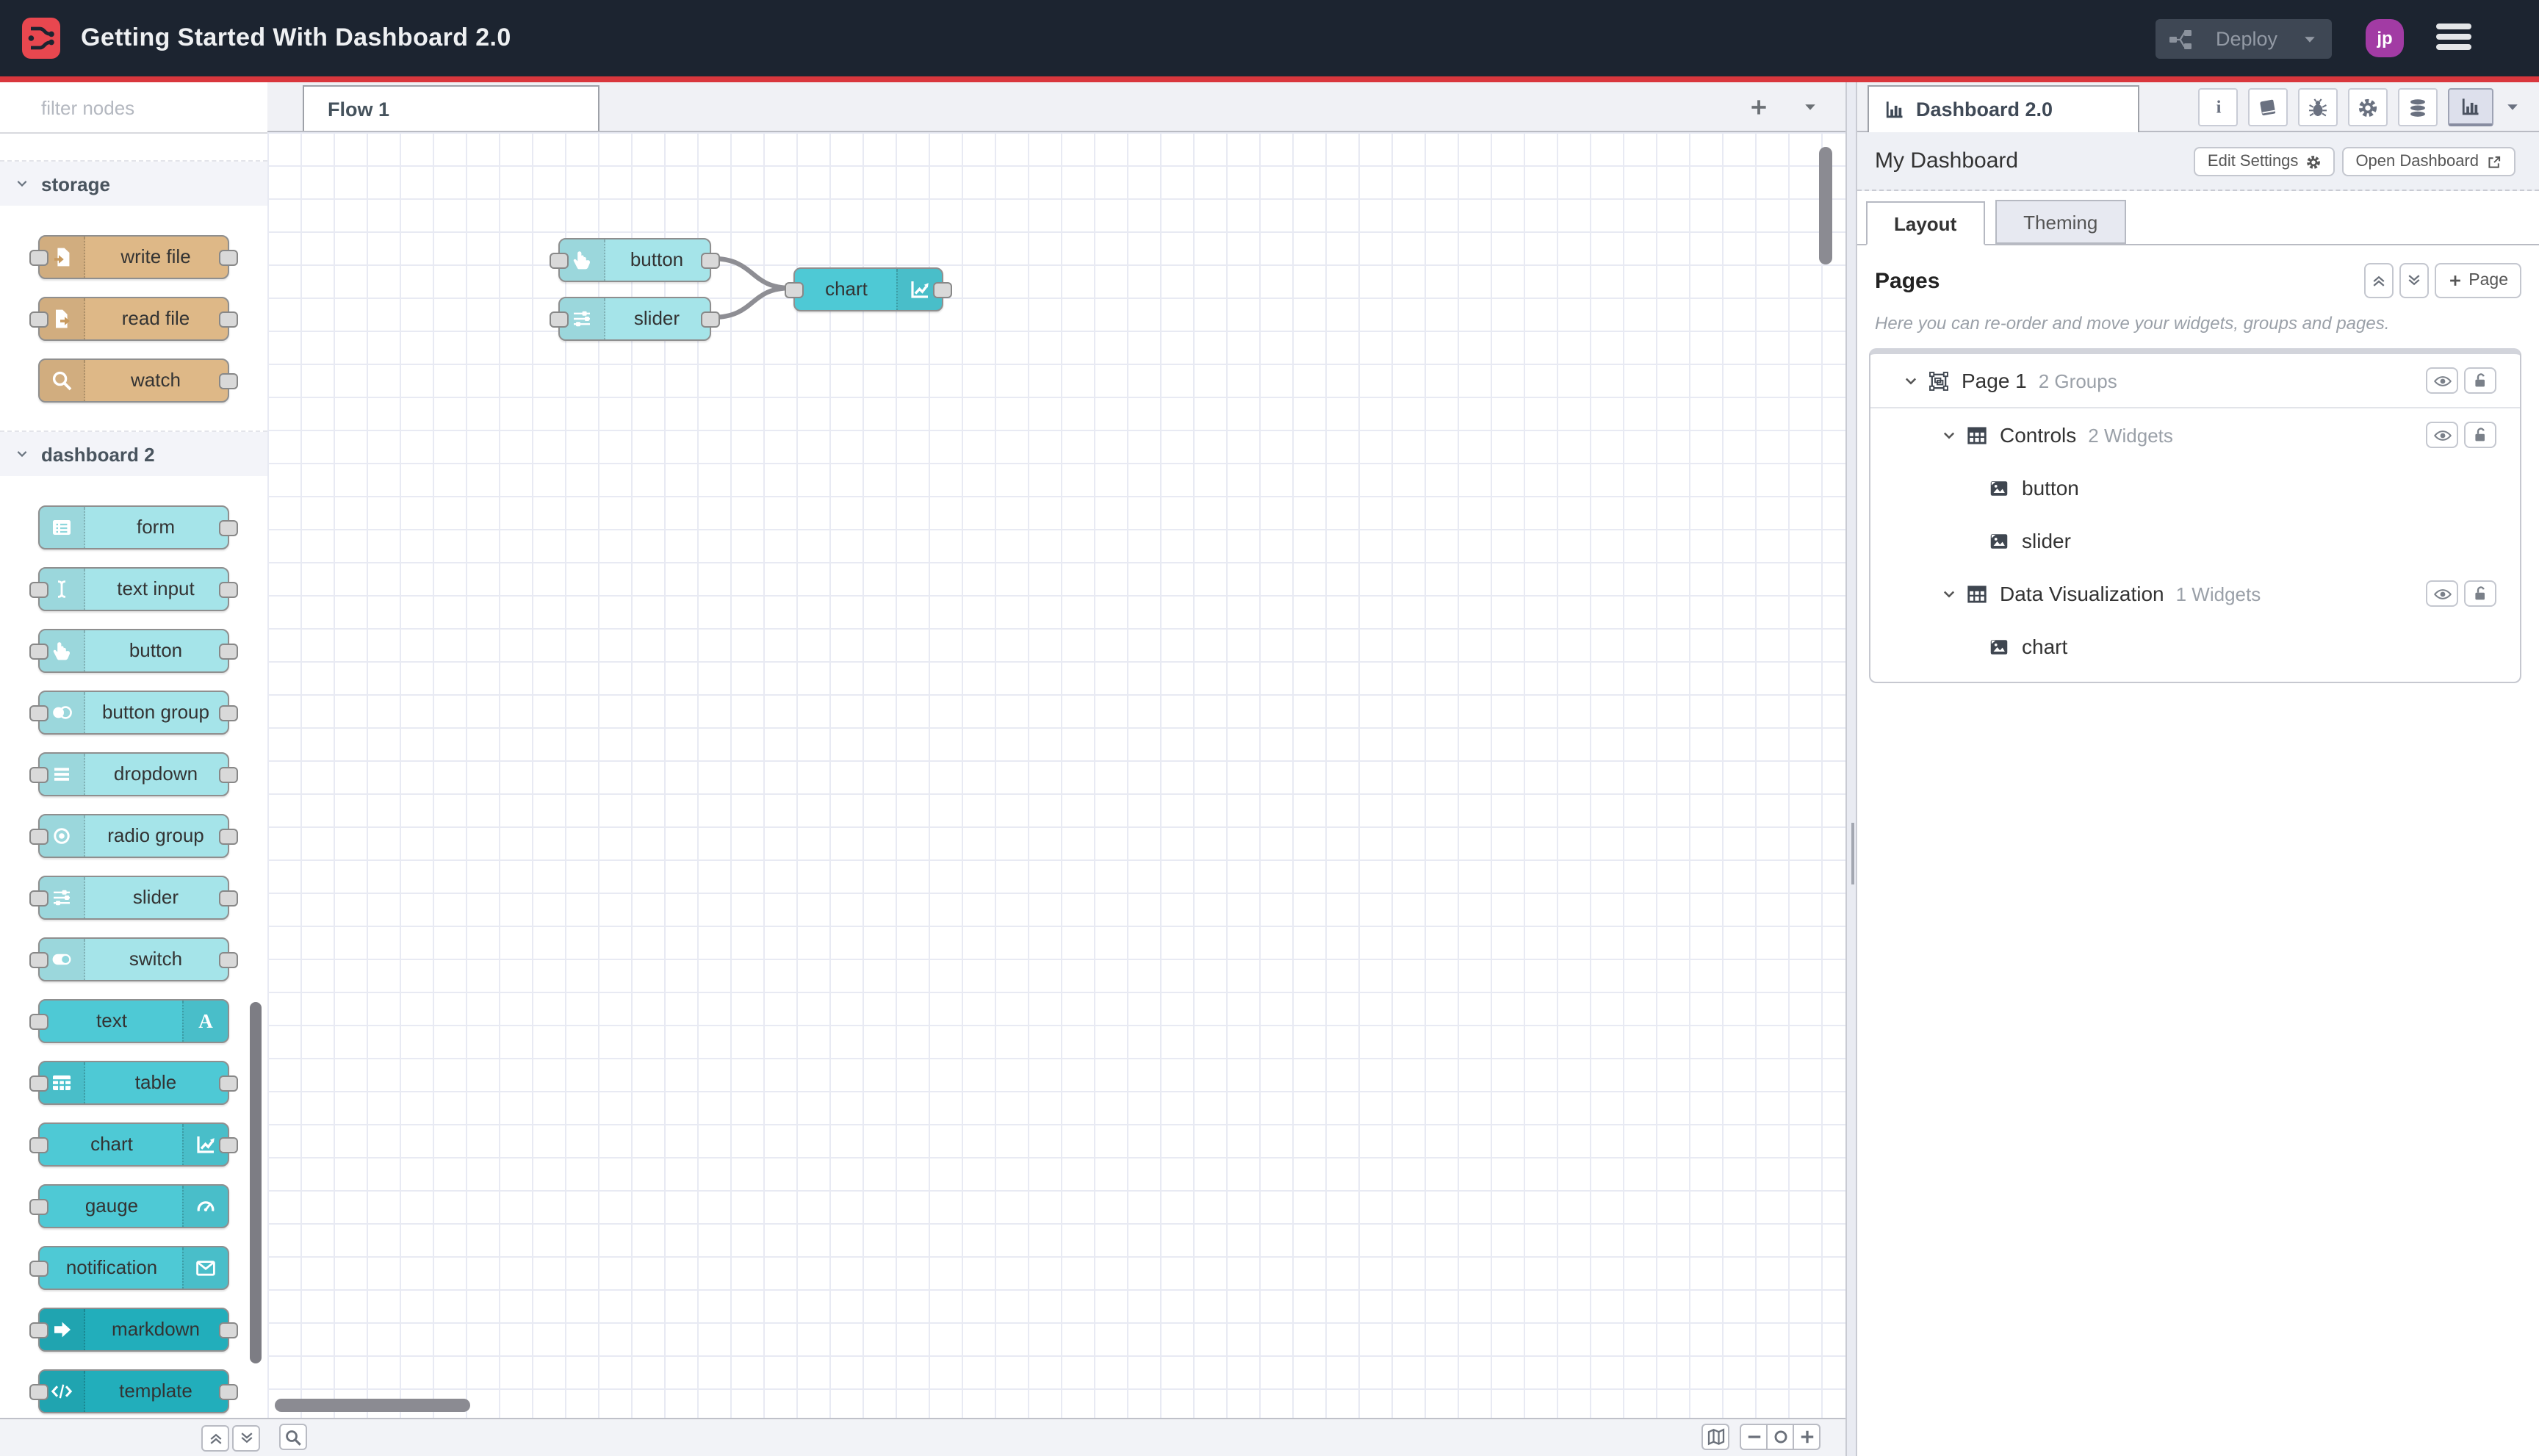 The image size is (2539, 1456). What do you see at coordinates (133, 1330) in the screenshot?
I see `palette-node-markdown: markdown` at bounding box center [133, 1330].